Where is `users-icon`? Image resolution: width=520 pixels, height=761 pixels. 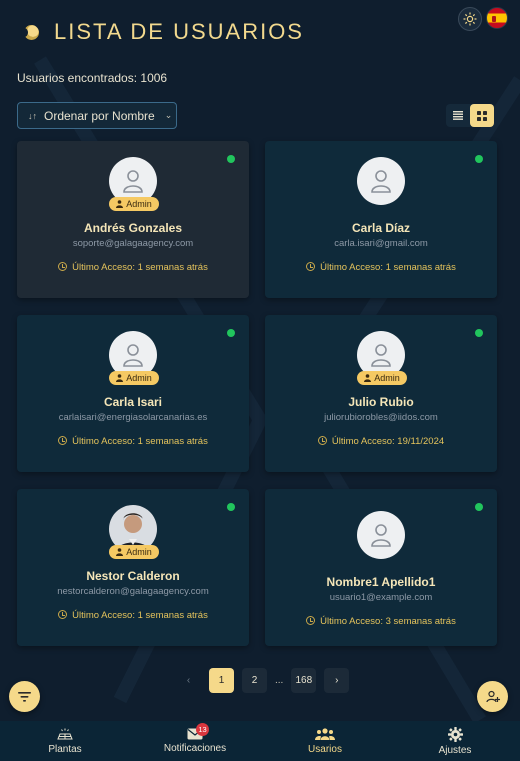
users-icon is located at coordinates (325, 733).